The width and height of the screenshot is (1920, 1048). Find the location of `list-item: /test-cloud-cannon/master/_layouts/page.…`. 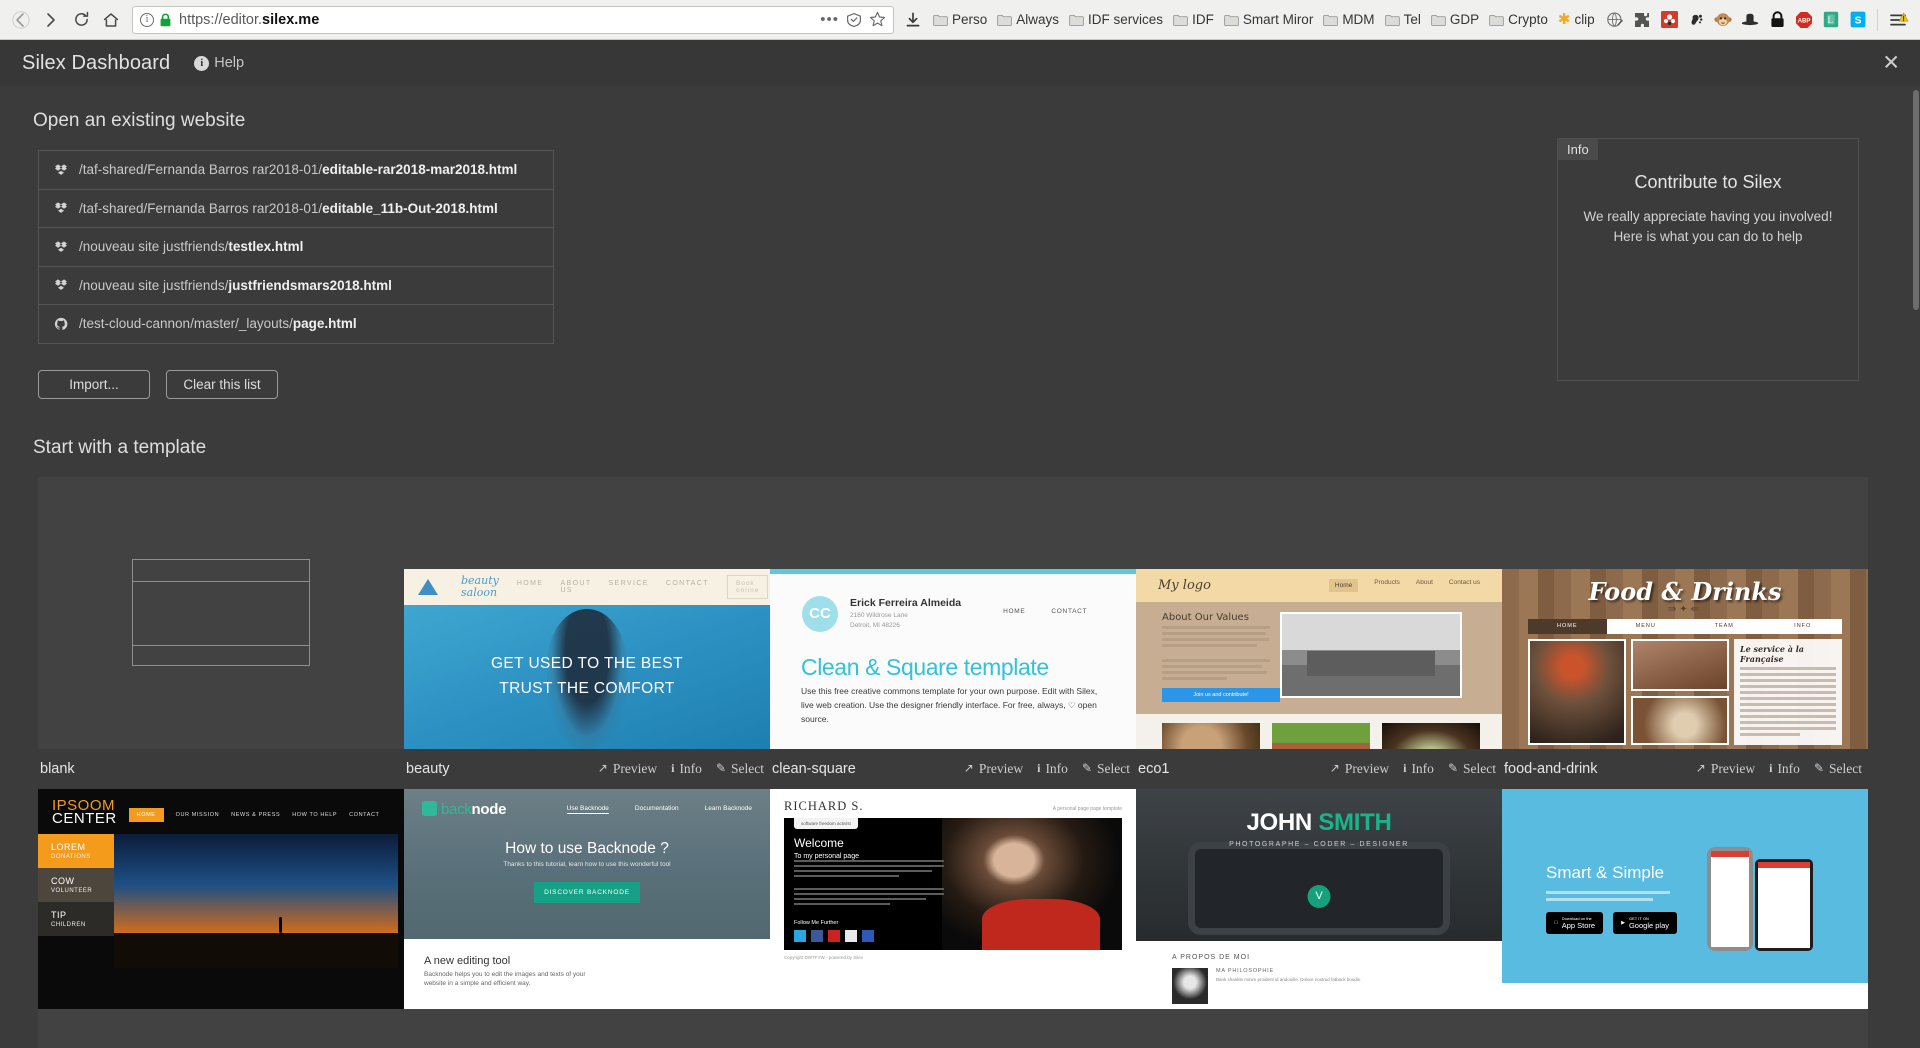

list-item: /test-cloud-cannon/master/_layouts/page.… is located at coordinates (296, 324).